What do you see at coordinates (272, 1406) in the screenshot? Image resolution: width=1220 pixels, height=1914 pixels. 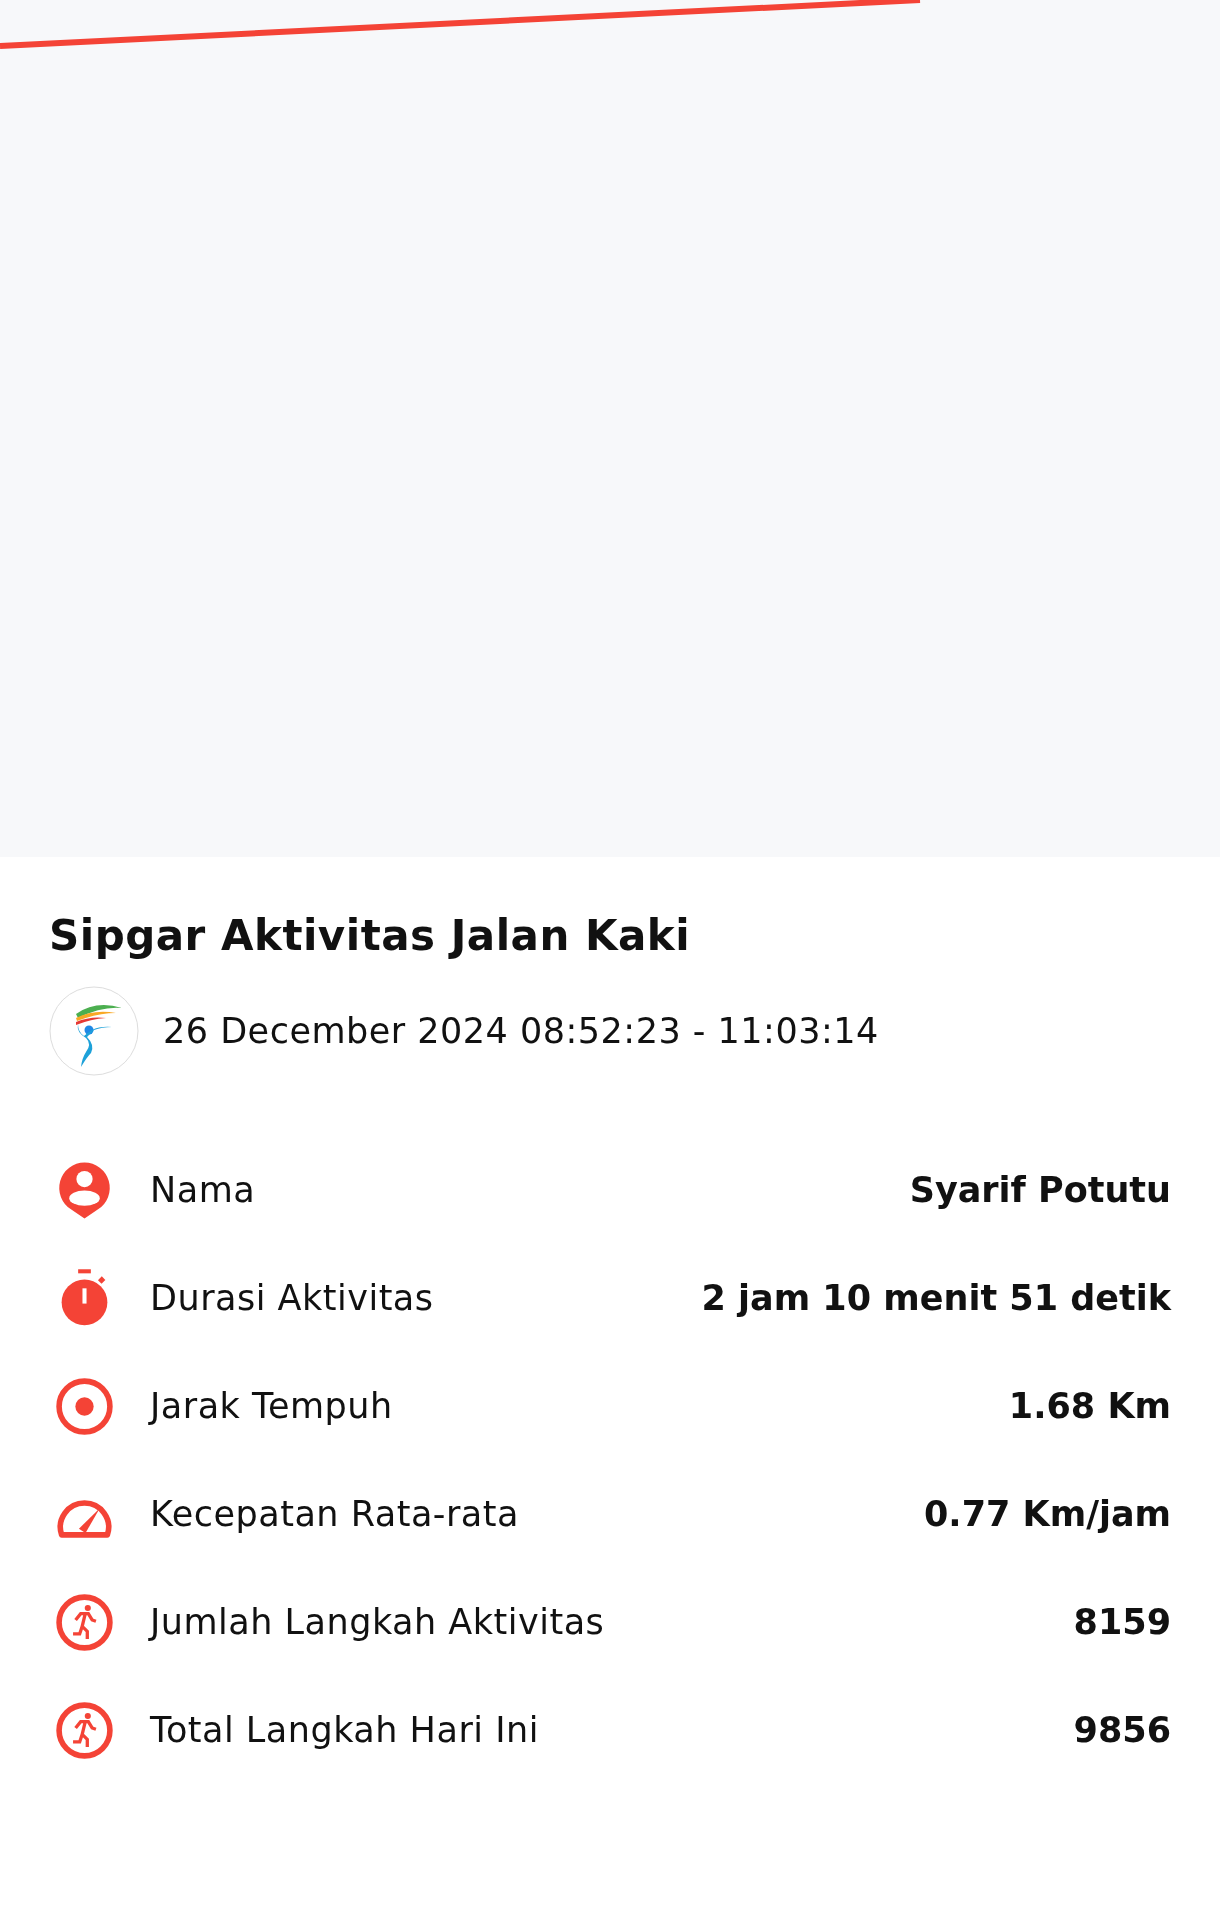 I see `stat-label: Jarak Tempuh` at bounding box center [272, 1406].